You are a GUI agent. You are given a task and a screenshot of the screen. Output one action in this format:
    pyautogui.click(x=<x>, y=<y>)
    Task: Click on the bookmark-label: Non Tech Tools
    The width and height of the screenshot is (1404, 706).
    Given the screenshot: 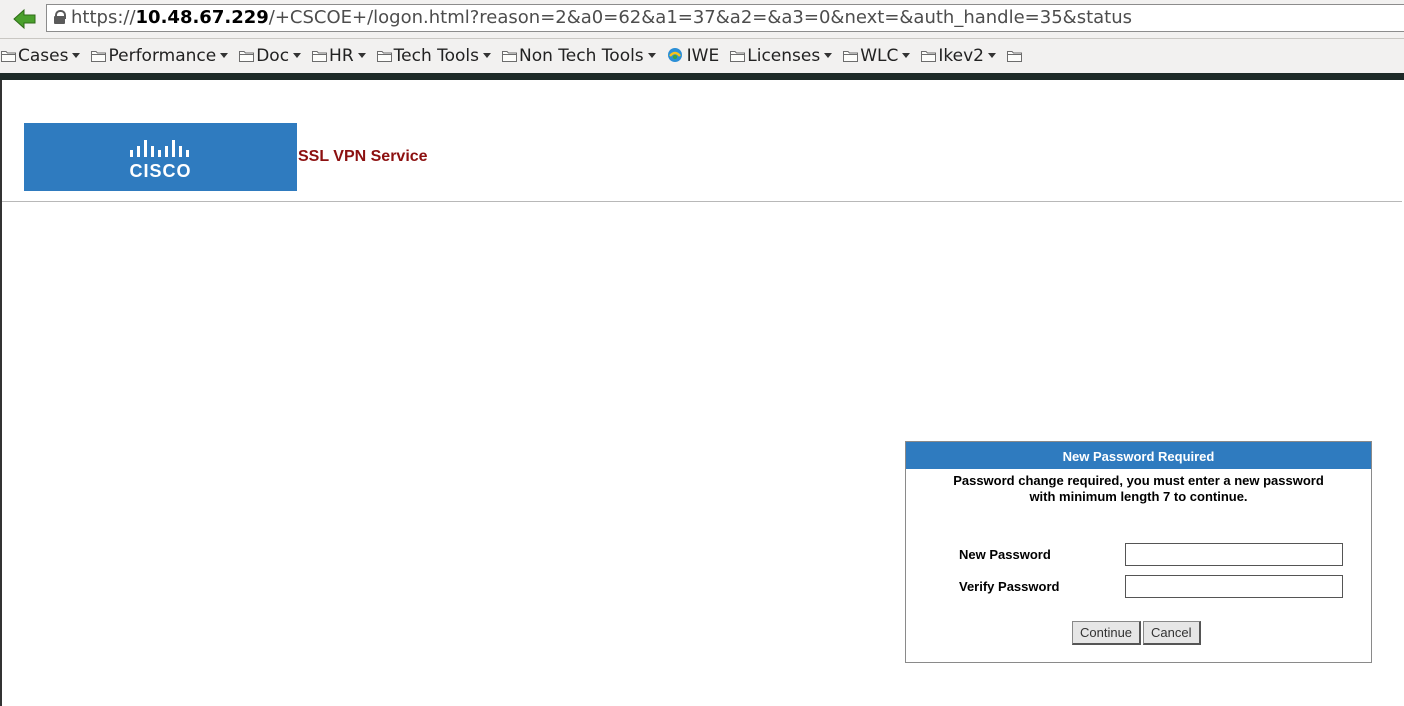 What is the action you would take?
    pyautogui.click(x=581, y=56)
    